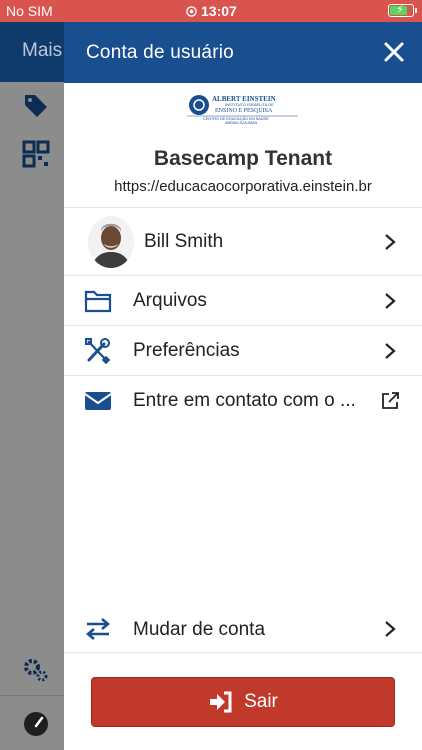 The height and width of the screenshot is (750, 422). I want to click on logo-line3: ENSINO E PESQUISA, so click(244, 111).